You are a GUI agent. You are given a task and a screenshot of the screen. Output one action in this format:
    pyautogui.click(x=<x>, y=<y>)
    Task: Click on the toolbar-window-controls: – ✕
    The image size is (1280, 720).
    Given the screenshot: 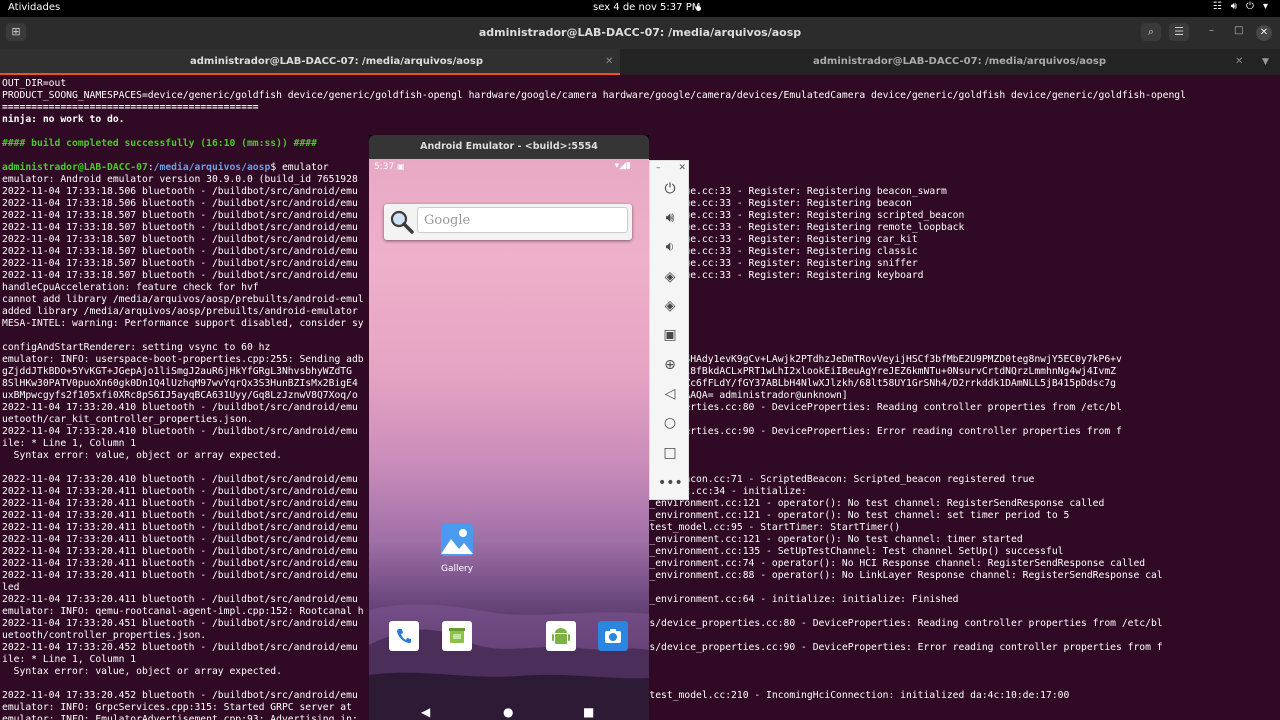 What is the action you would take?
    pyautogui.click(x=671, y=168)
    